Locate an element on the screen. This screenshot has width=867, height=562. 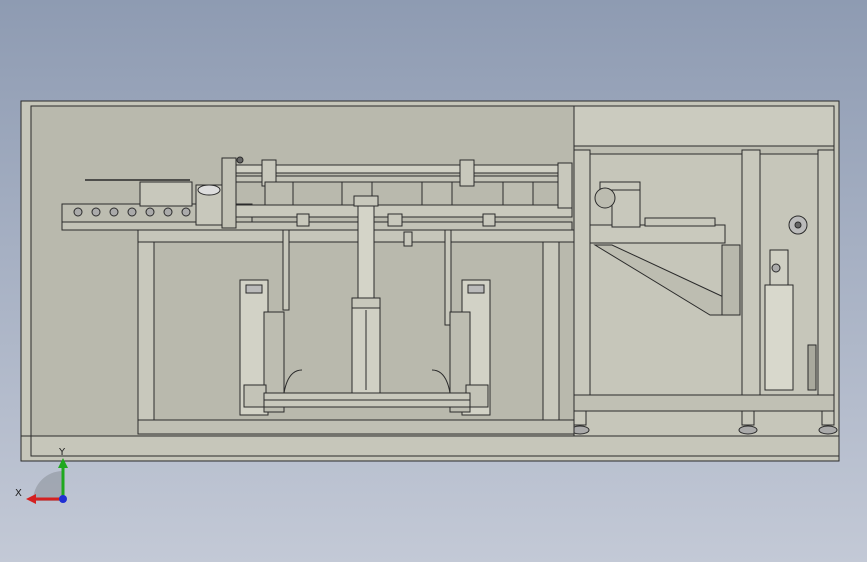
x-axis-label: X is located at coordinates (18, 493).